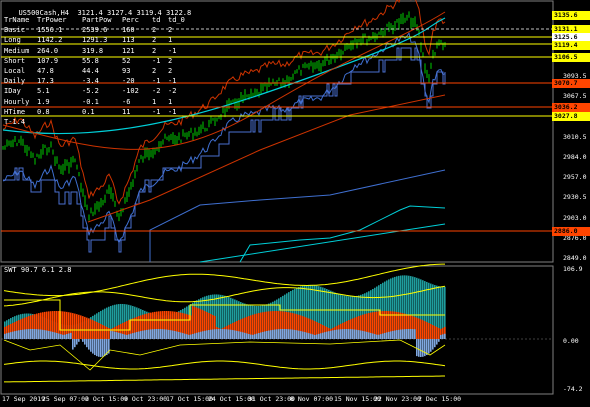 The width and height of the screenshot is (590, 407). Describe the element at coordinates (571, 45) in the screenshot. I see `price-level-tag: 3119.4` at that location.